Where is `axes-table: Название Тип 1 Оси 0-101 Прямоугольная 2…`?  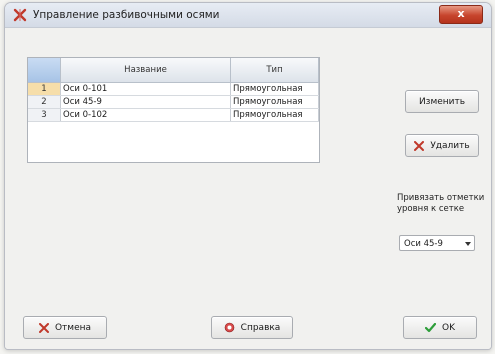
axes-table: Название Тип 1 Оси 0-101 Прямоугольная 2… is located at coordinates (173, 90).